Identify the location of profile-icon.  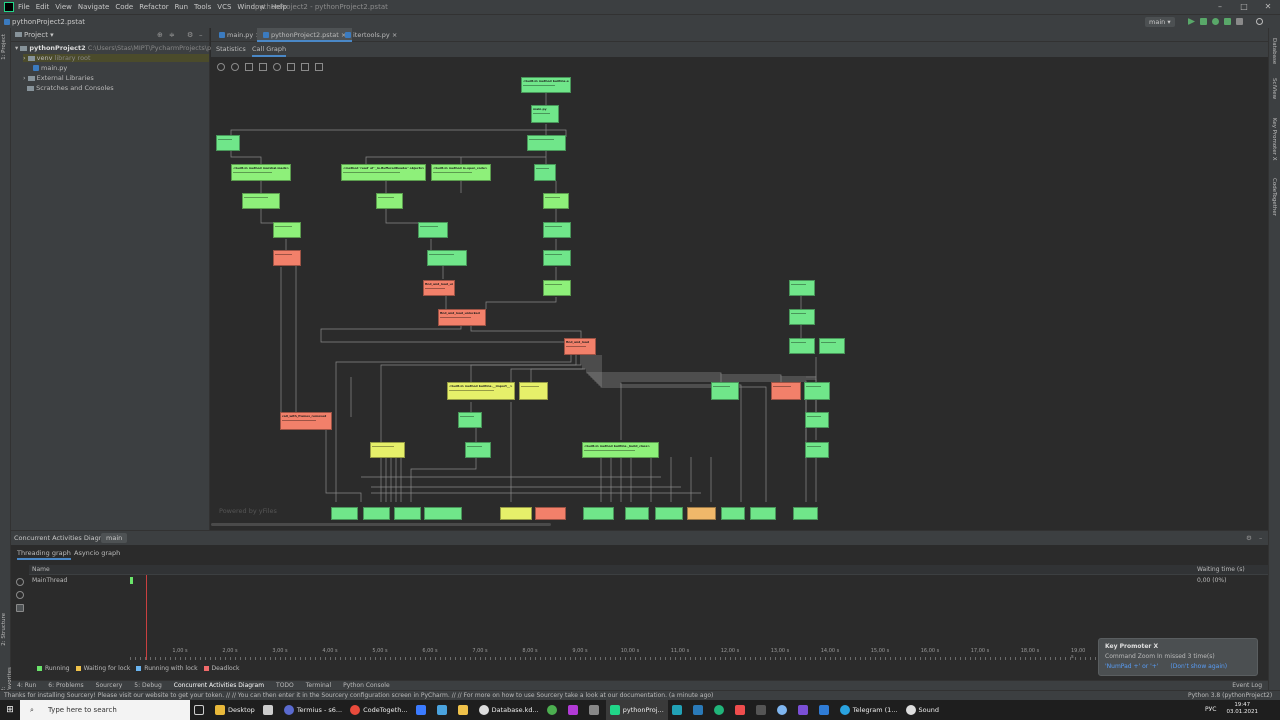
(1227, 21).